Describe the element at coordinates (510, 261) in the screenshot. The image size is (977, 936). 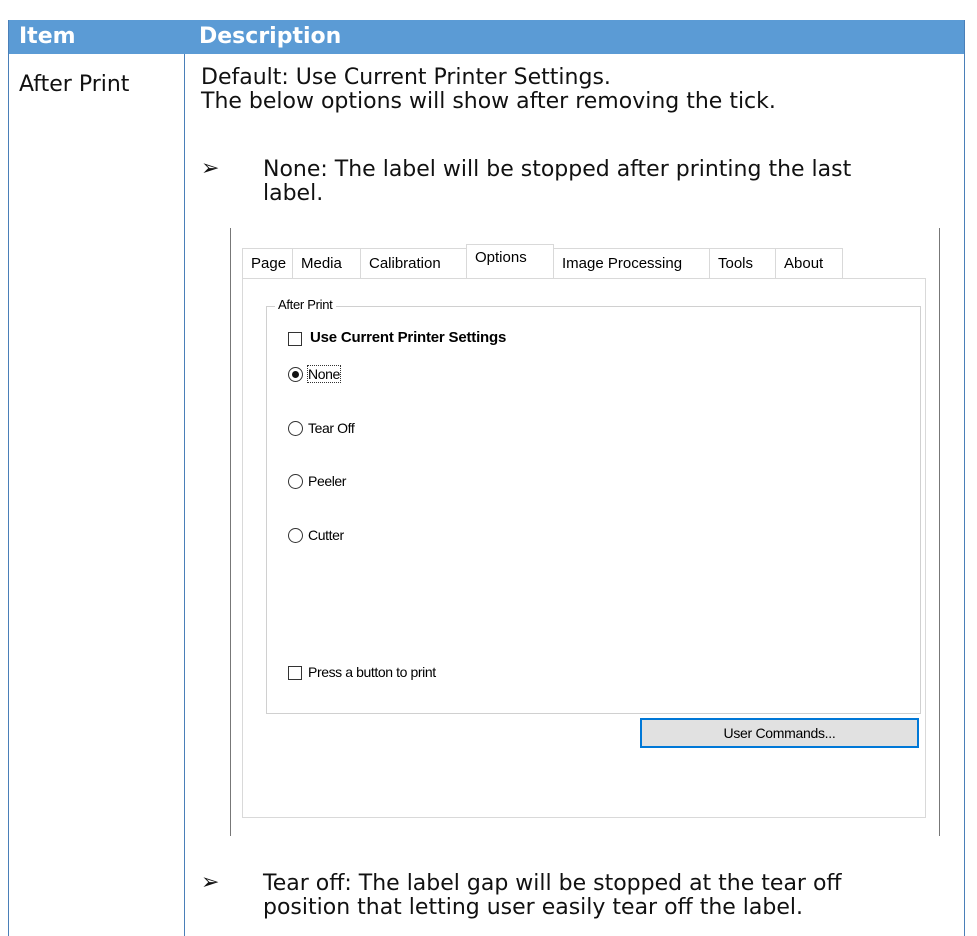
I see `tab-options: Options` at that location.